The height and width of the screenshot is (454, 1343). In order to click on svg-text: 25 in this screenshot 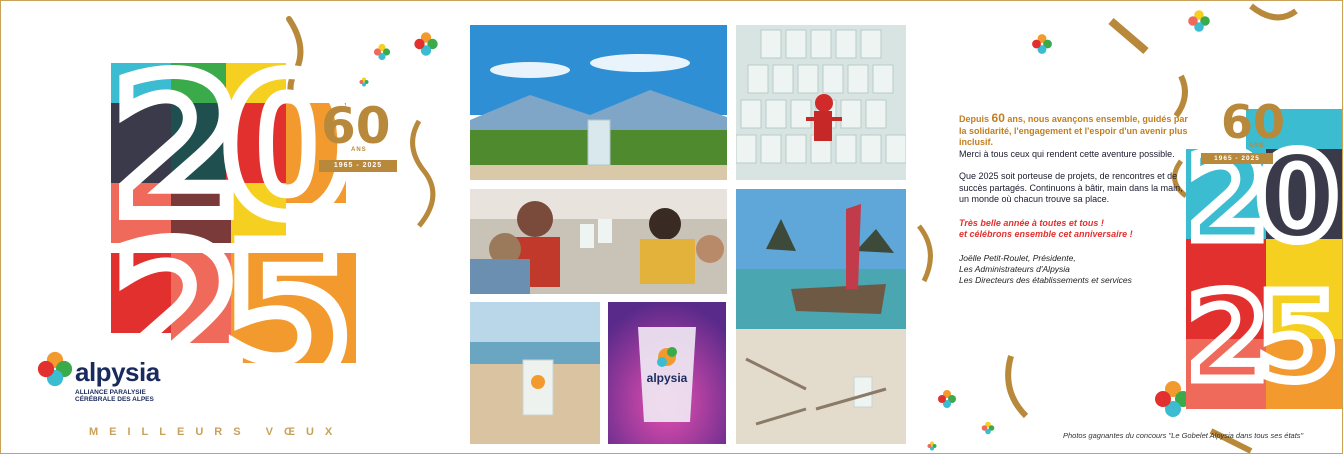, I will do `click(1258, 338)`.